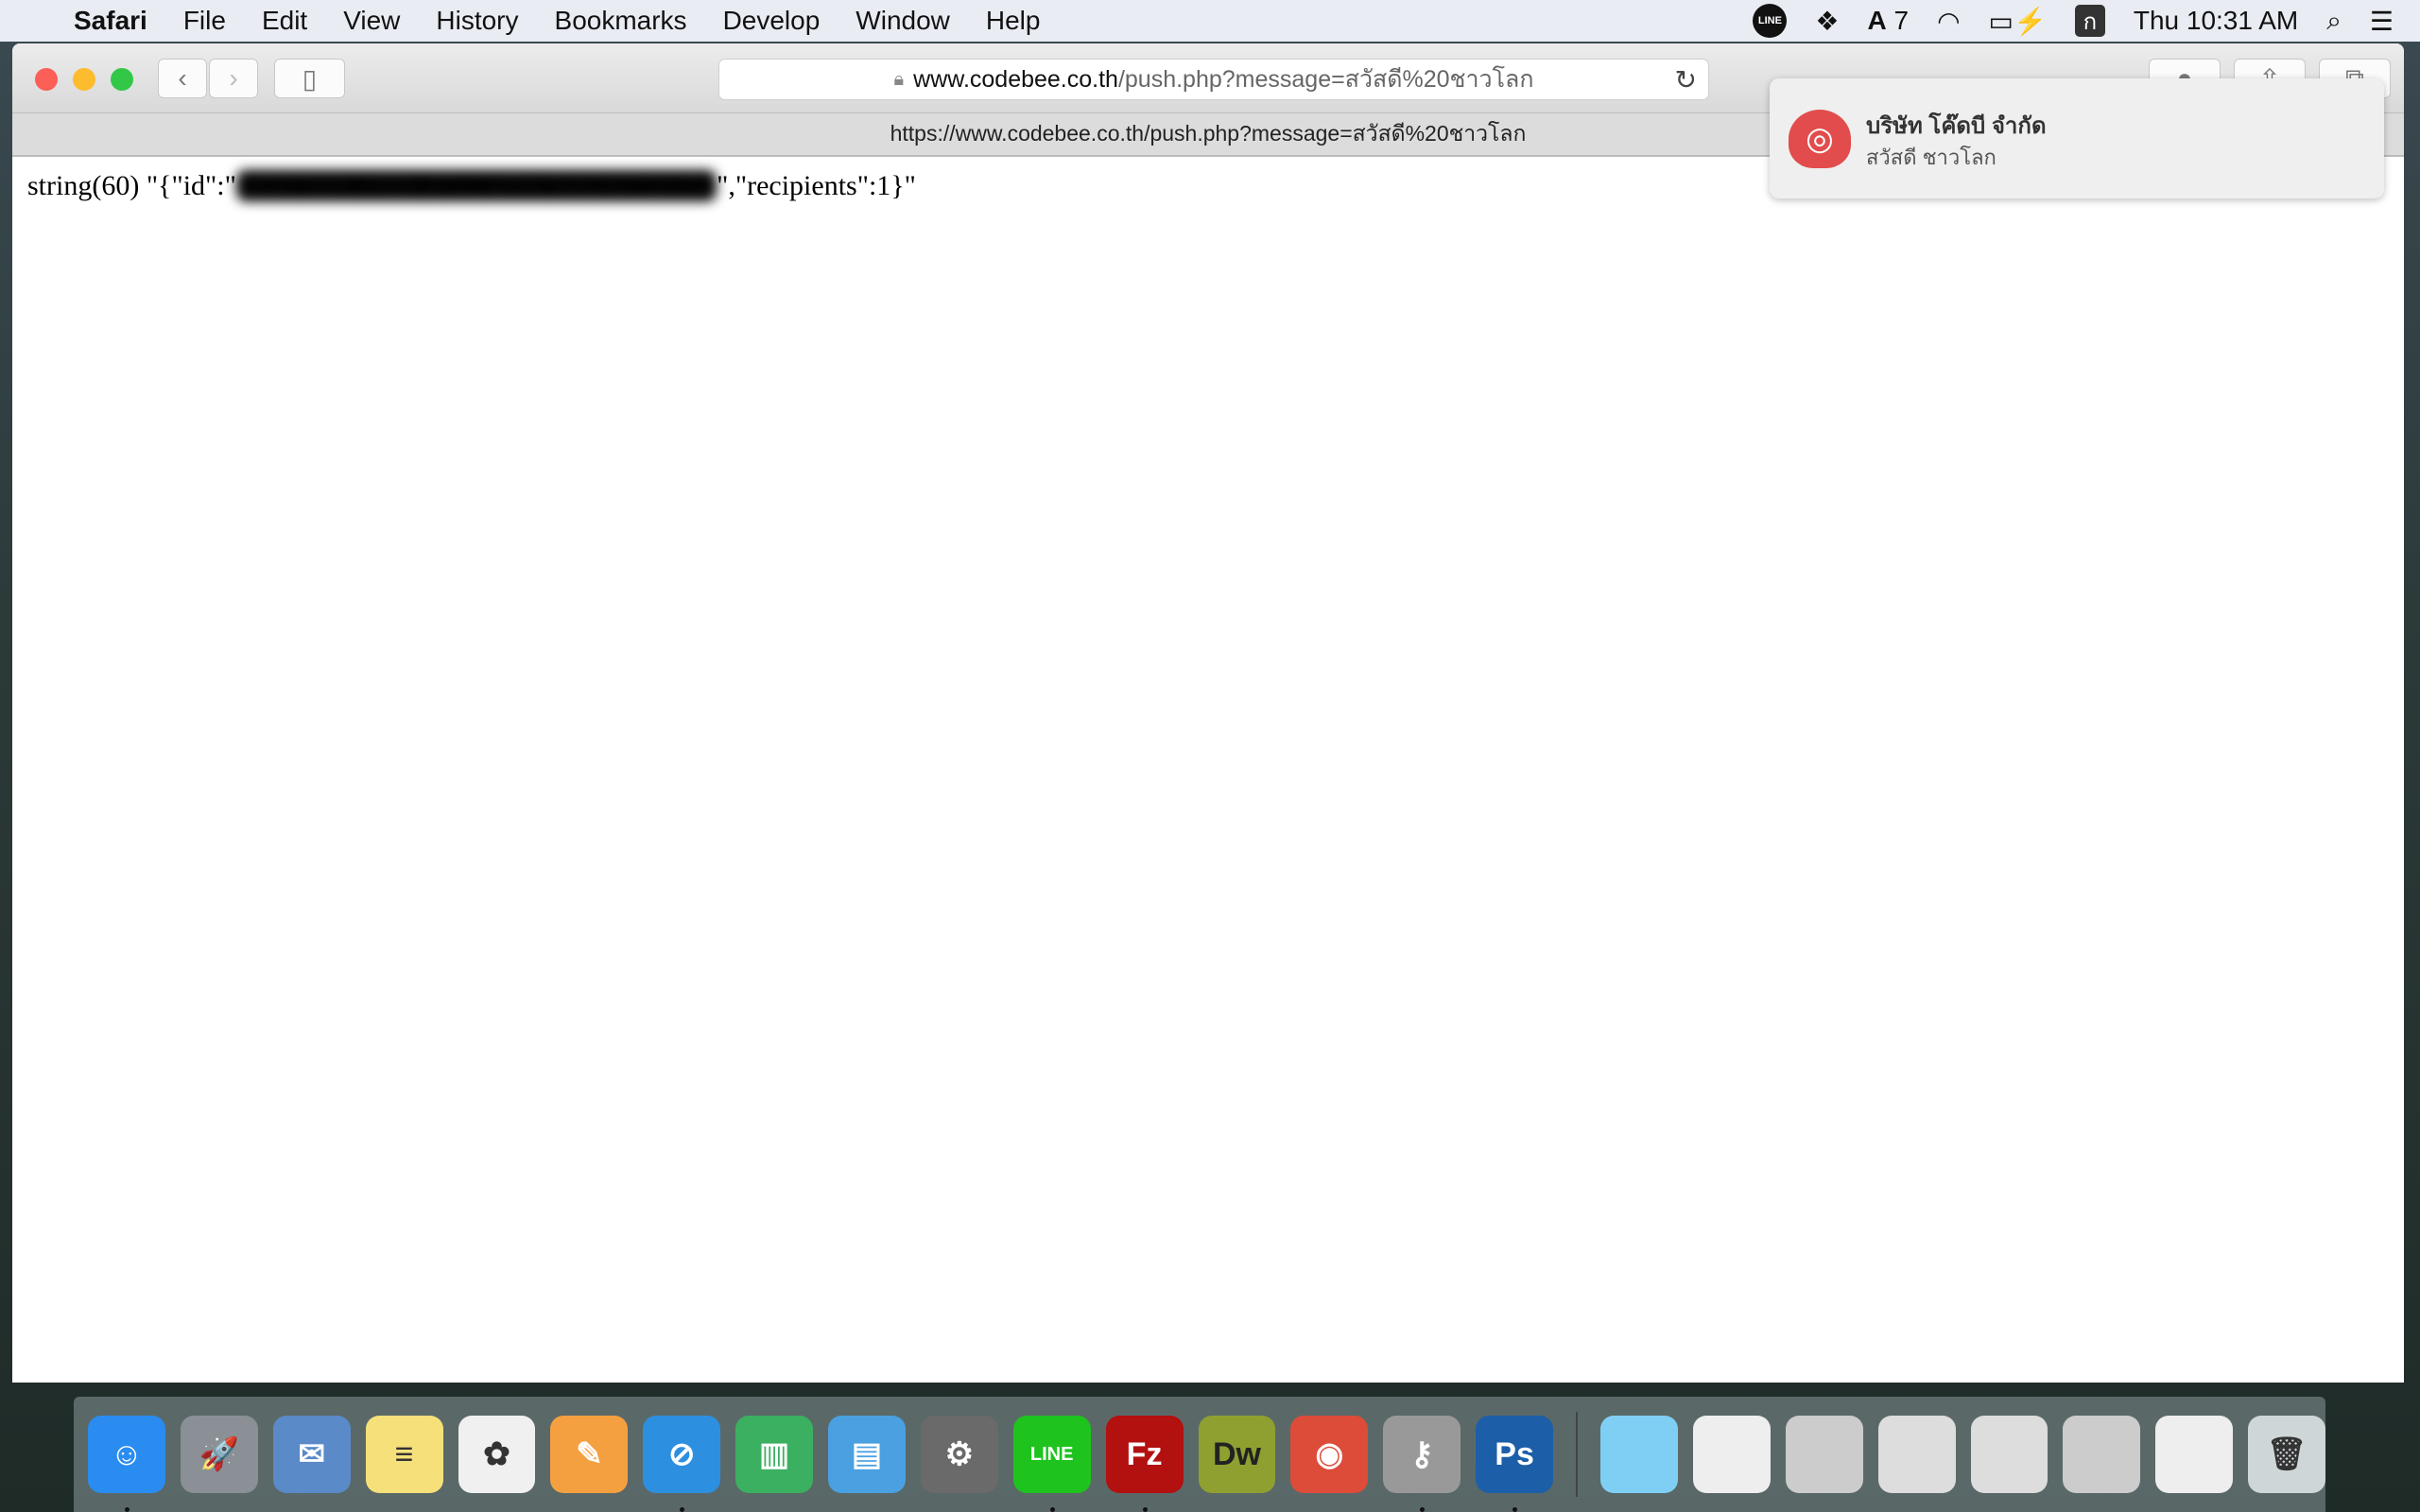 Image resolution: width=2420 pixels, height=1512 pixels. What do you see at coordinates (903, 21) in the screenshot?
I see `menu-window: Window` at bounding box center [903, 21].